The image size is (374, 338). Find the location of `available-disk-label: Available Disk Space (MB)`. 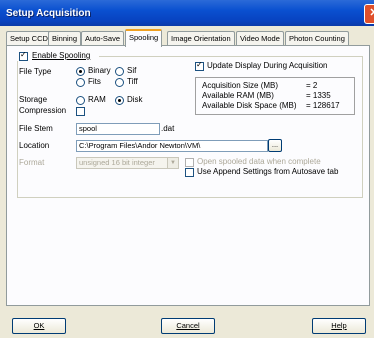

available-disk-label: Available Disk Space (MB) is located at coordinates (249, 105).